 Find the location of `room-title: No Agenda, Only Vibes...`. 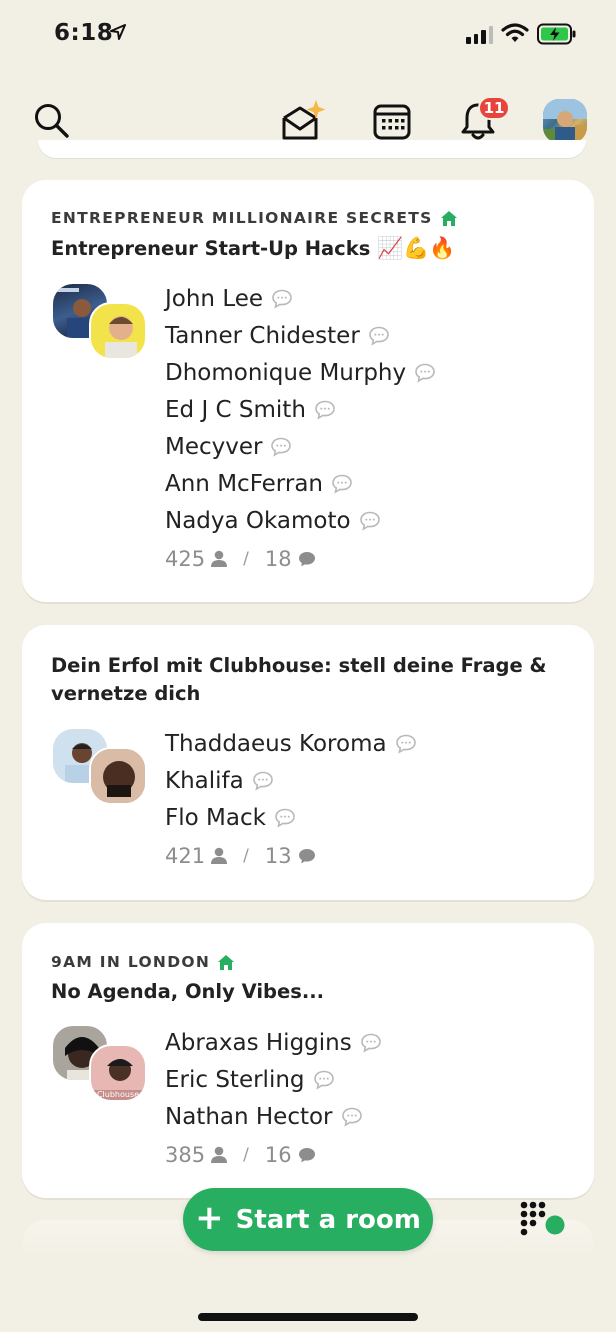

room-title: No Agenda, Only Vibes... is located at coordinates (188, 991).